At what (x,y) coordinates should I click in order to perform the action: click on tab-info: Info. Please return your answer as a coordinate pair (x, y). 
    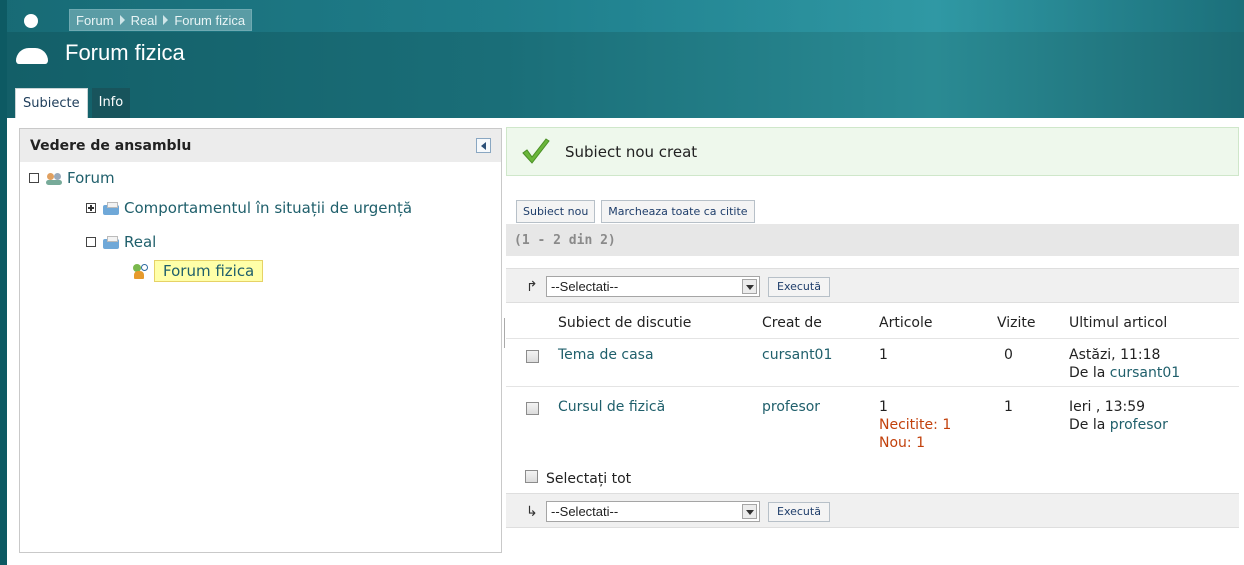
    Looking at the image, I should click on (111, 103).